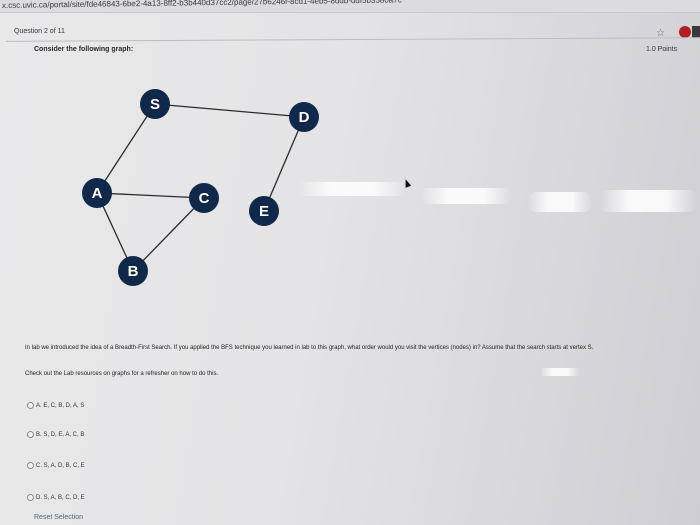  Describe the element at coordinates (155, 104) in the screenshot. I see `graph-node-label-s: S` at that location.